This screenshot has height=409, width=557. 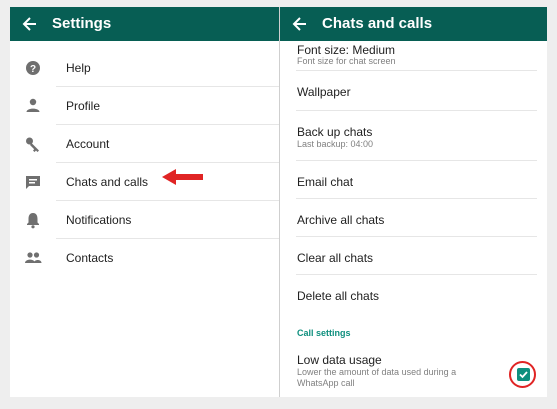 What do you see at coordinates (33, 144) in the screenshot?
I see `key-icon` at bounding box center [33, 144].